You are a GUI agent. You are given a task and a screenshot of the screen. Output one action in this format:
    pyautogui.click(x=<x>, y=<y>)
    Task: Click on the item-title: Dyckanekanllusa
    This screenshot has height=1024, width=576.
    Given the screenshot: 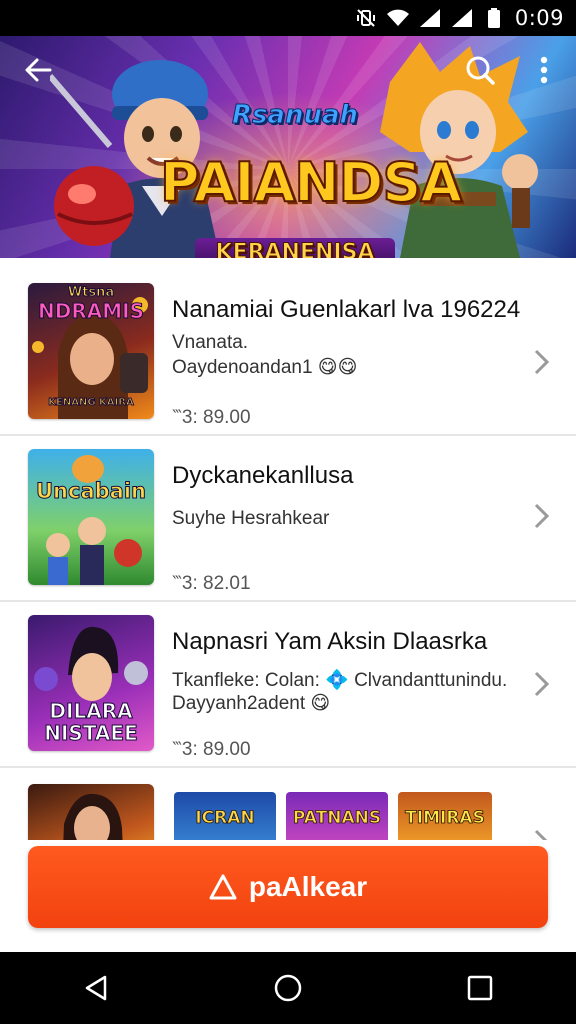 What is the action you would take?
    pyautogui.click(x=263, y=475)
    